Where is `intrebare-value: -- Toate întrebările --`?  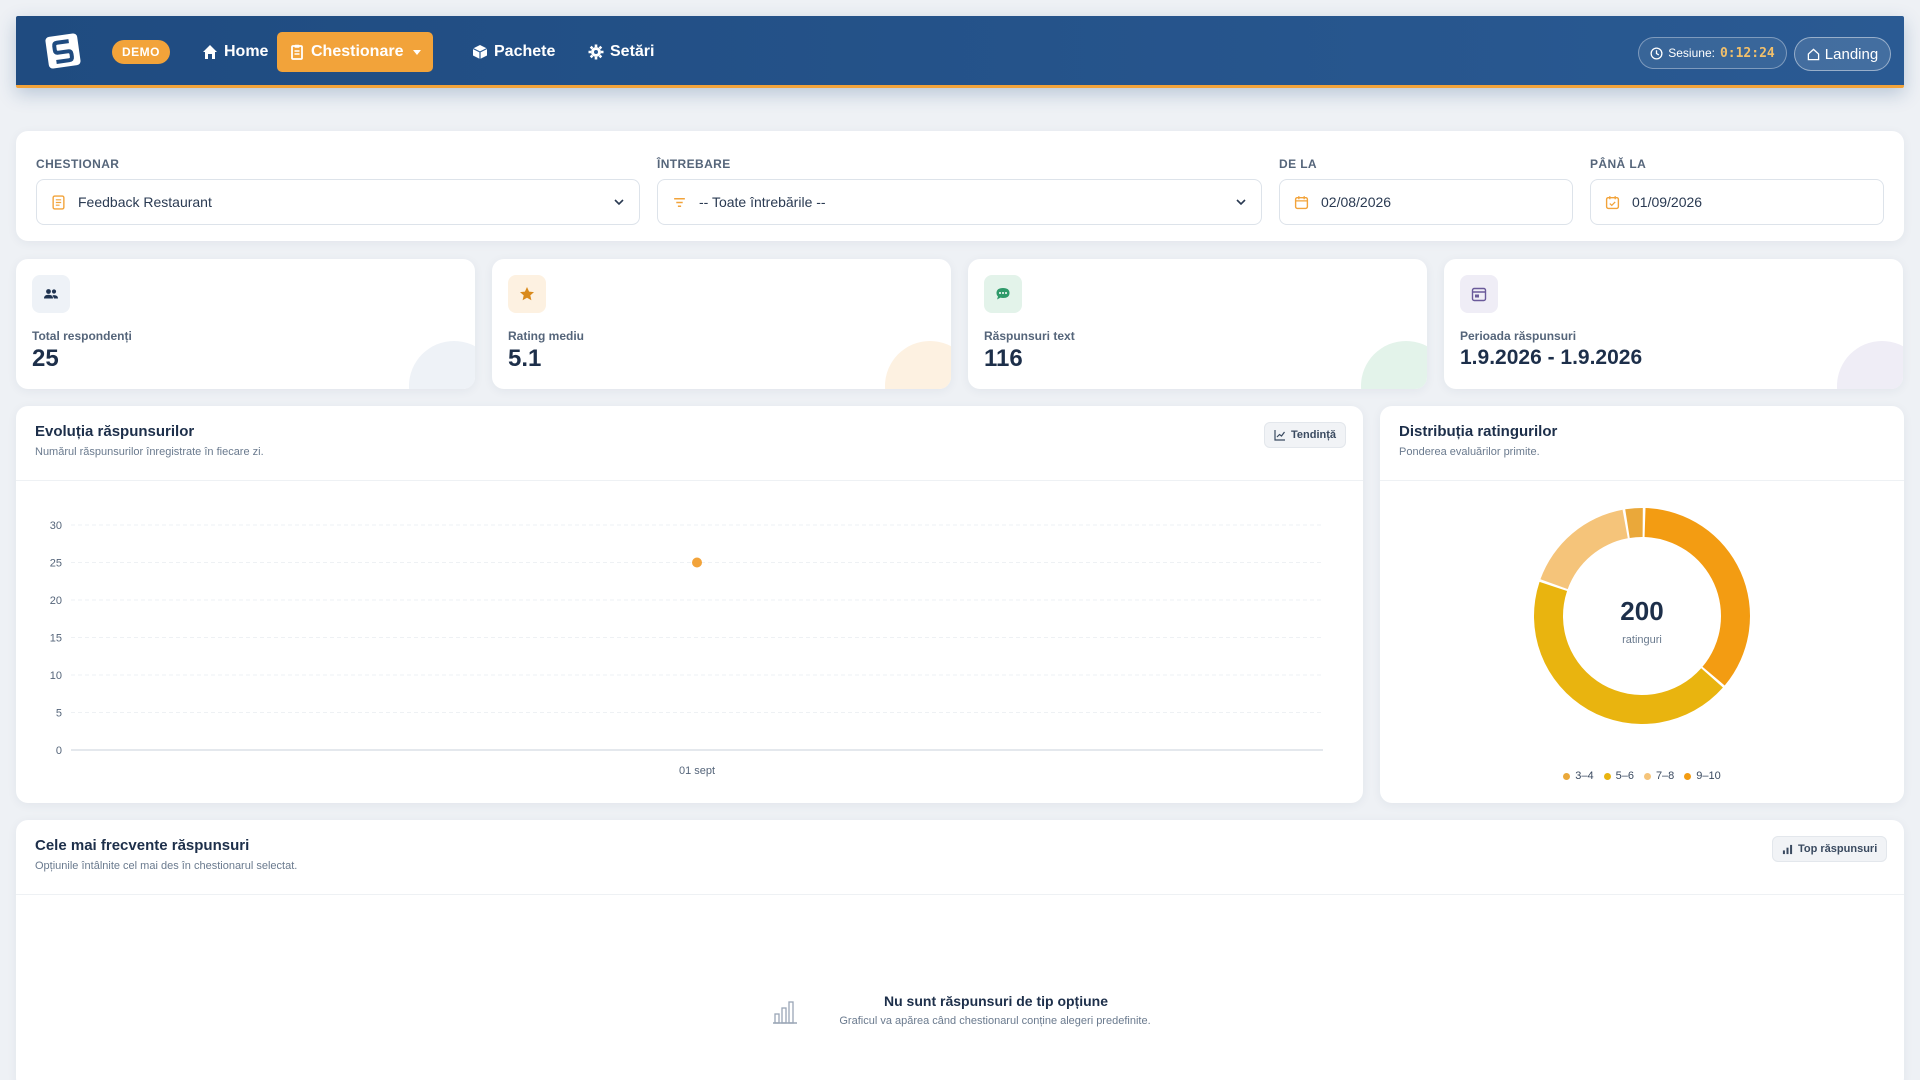 intrebare-value: -- Toate întrebările -- is located at coordinates (762, 202).